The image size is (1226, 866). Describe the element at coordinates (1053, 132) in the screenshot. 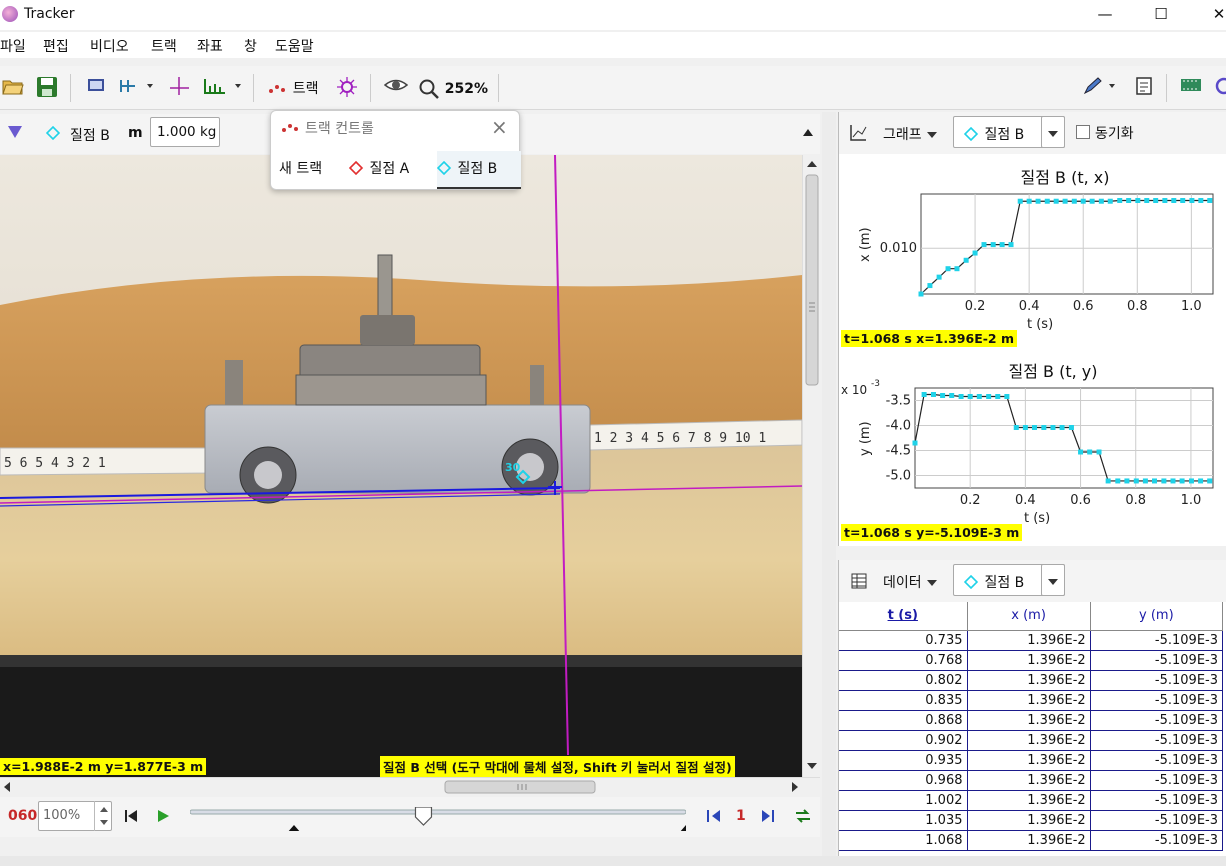

I see `graph-track-dropdown-icon` at that location.